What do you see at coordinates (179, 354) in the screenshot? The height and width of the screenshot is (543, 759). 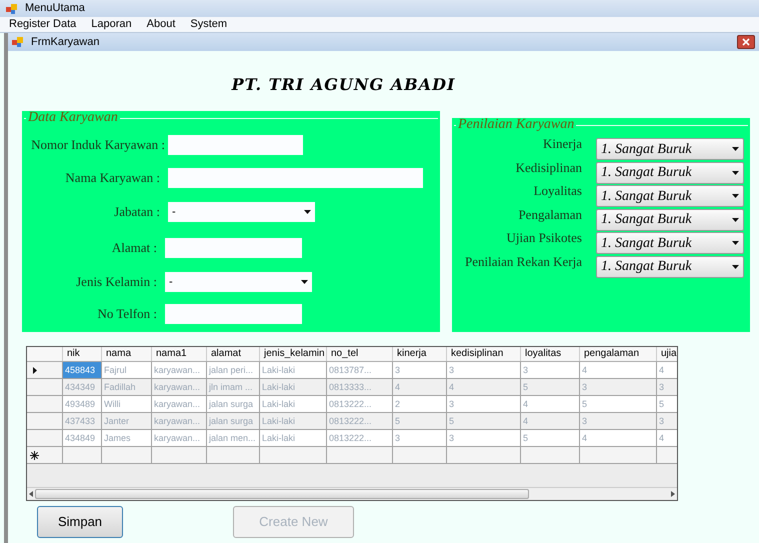 I see `column-header: nama1` at bounding box center [179, 354].